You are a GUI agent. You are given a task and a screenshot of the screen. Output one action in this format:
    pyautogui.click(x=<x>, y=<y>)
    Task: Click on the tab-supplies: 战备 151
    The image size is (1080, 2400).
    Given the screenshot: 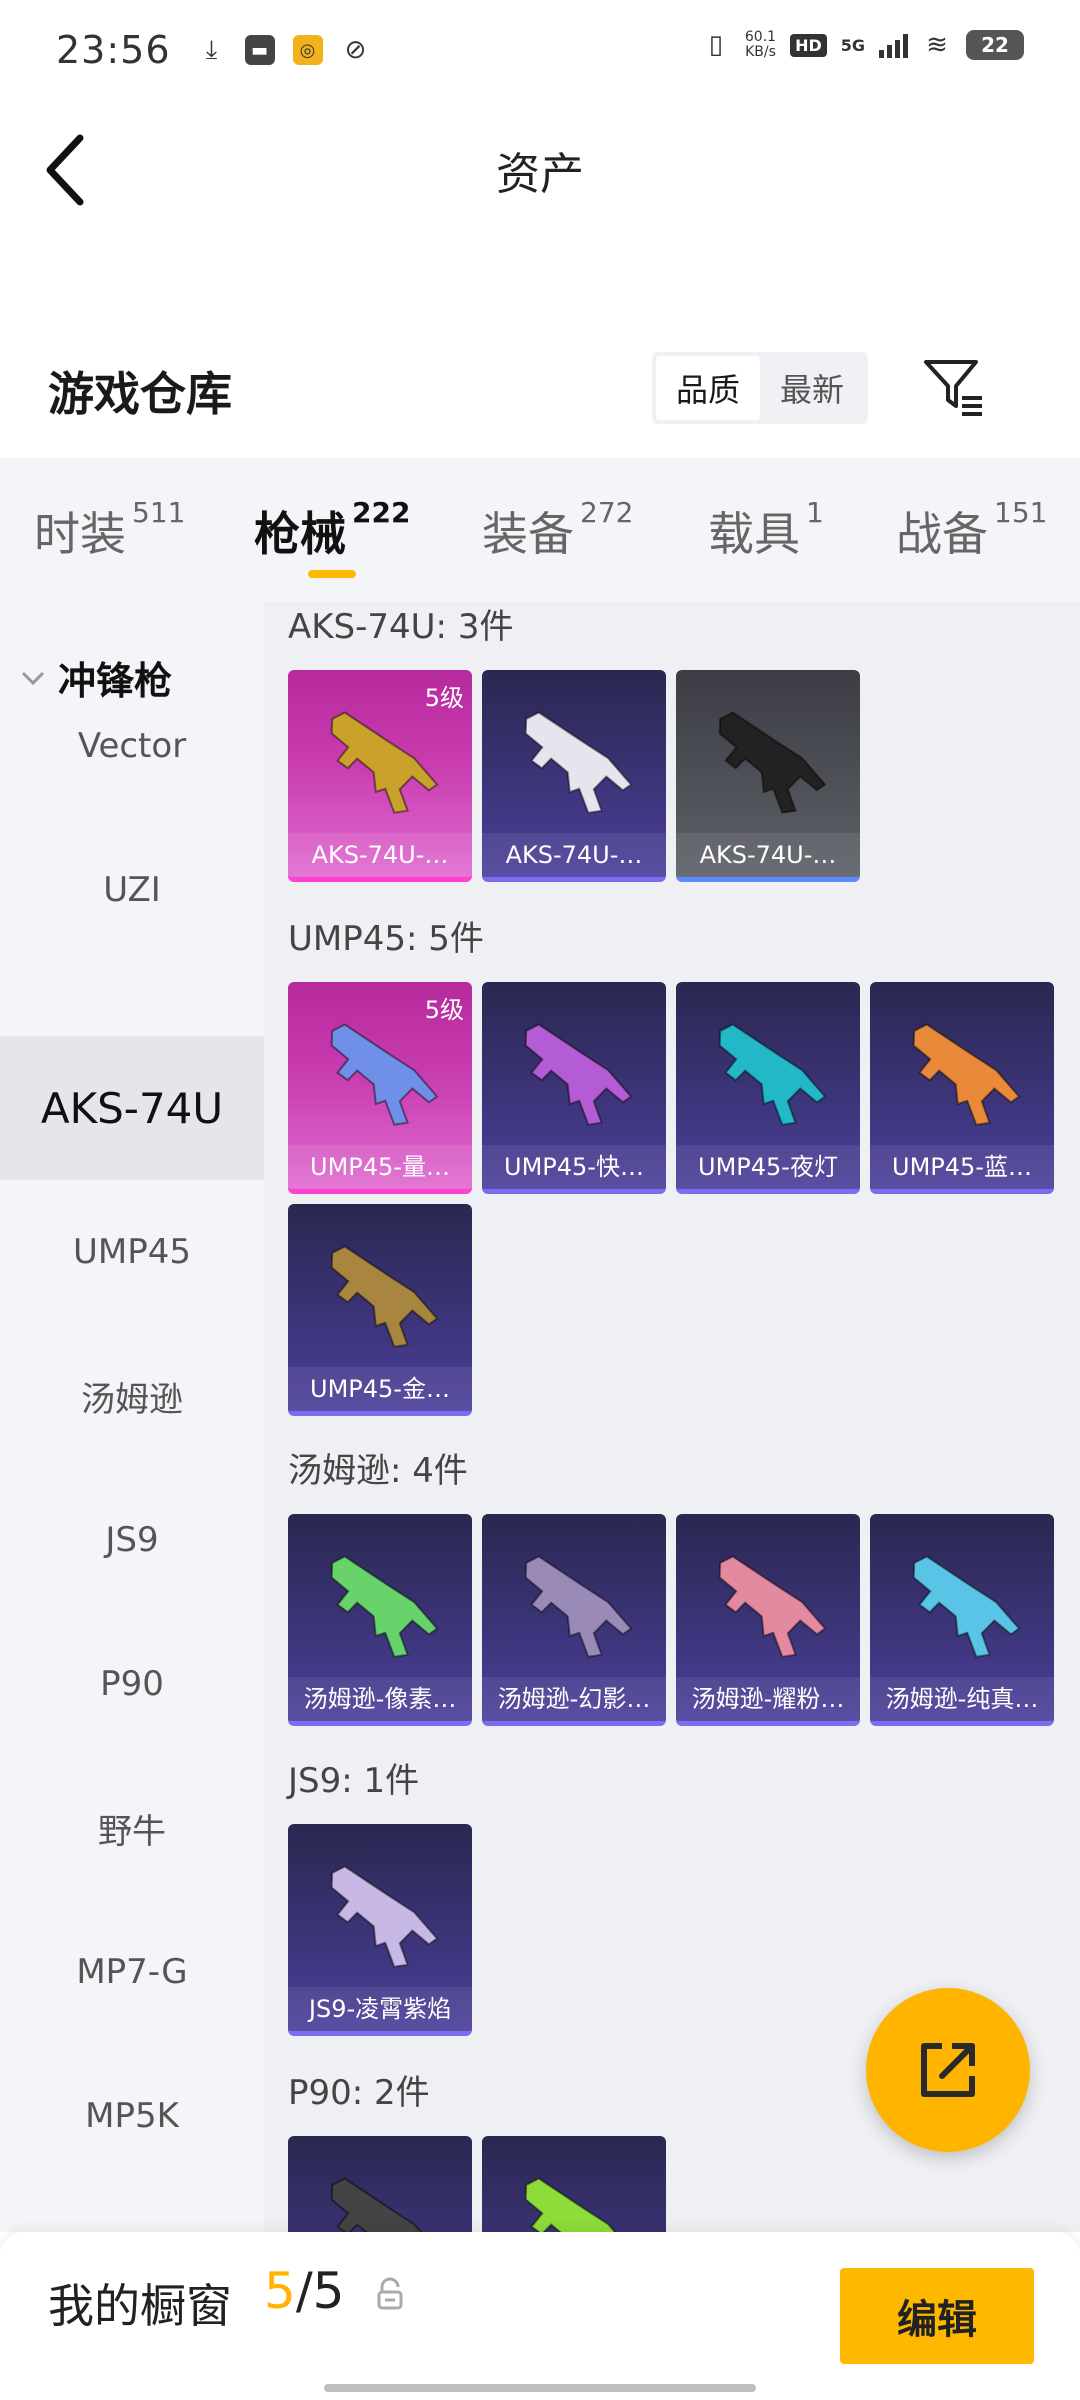 What is the action you would take?
    pyautogui.click(x=971, y=530)
    